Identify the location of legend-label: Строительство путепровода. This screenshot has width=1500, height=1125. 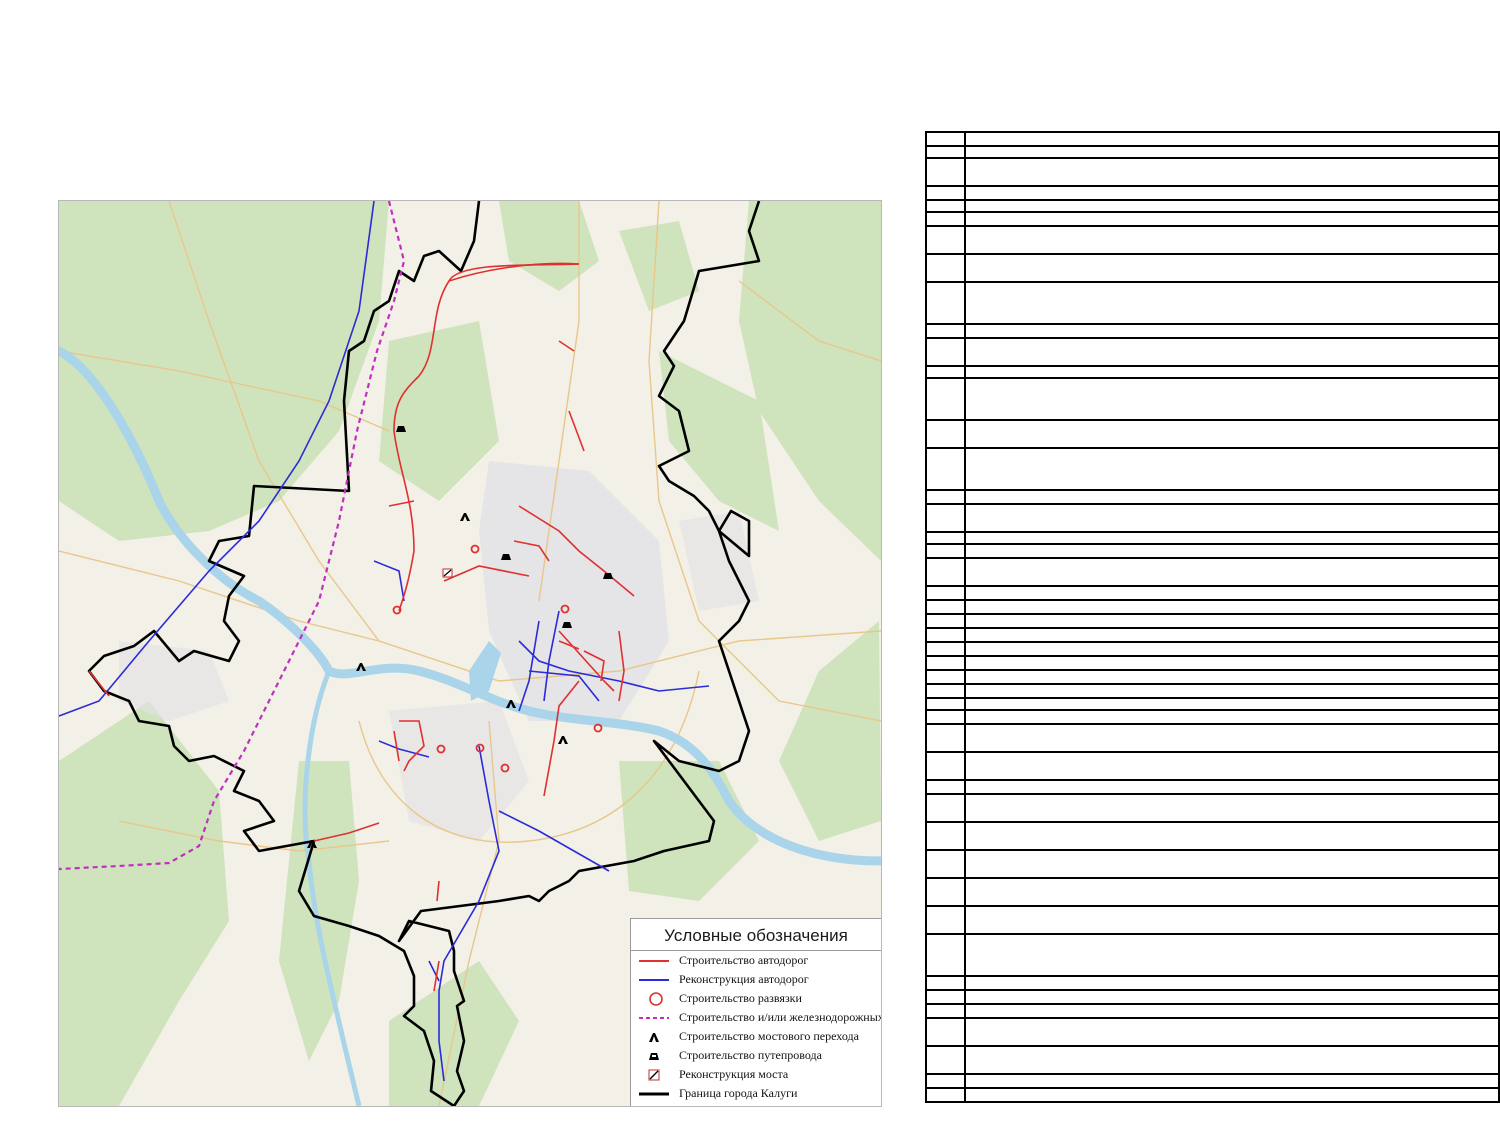
(750, 1055).